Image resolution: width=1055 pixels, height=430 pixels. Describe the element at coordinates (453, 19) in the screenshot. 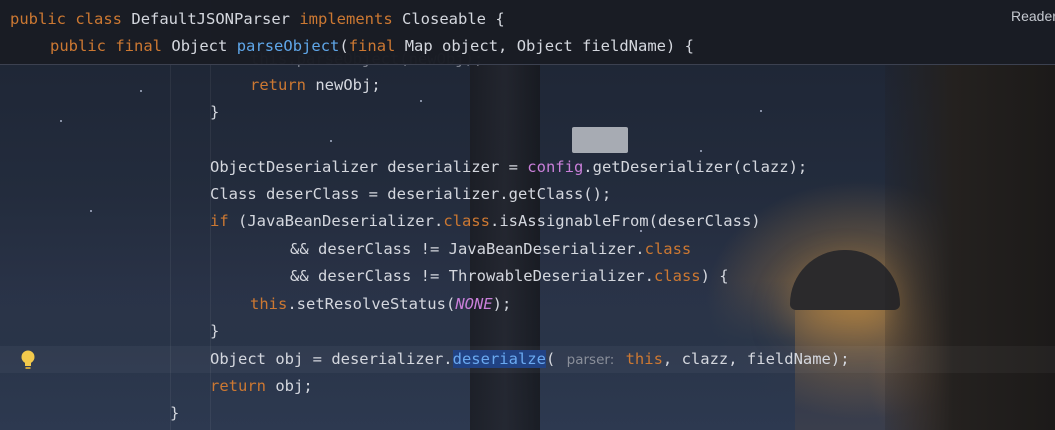

I see `interface-name: Closeable {` at that location.